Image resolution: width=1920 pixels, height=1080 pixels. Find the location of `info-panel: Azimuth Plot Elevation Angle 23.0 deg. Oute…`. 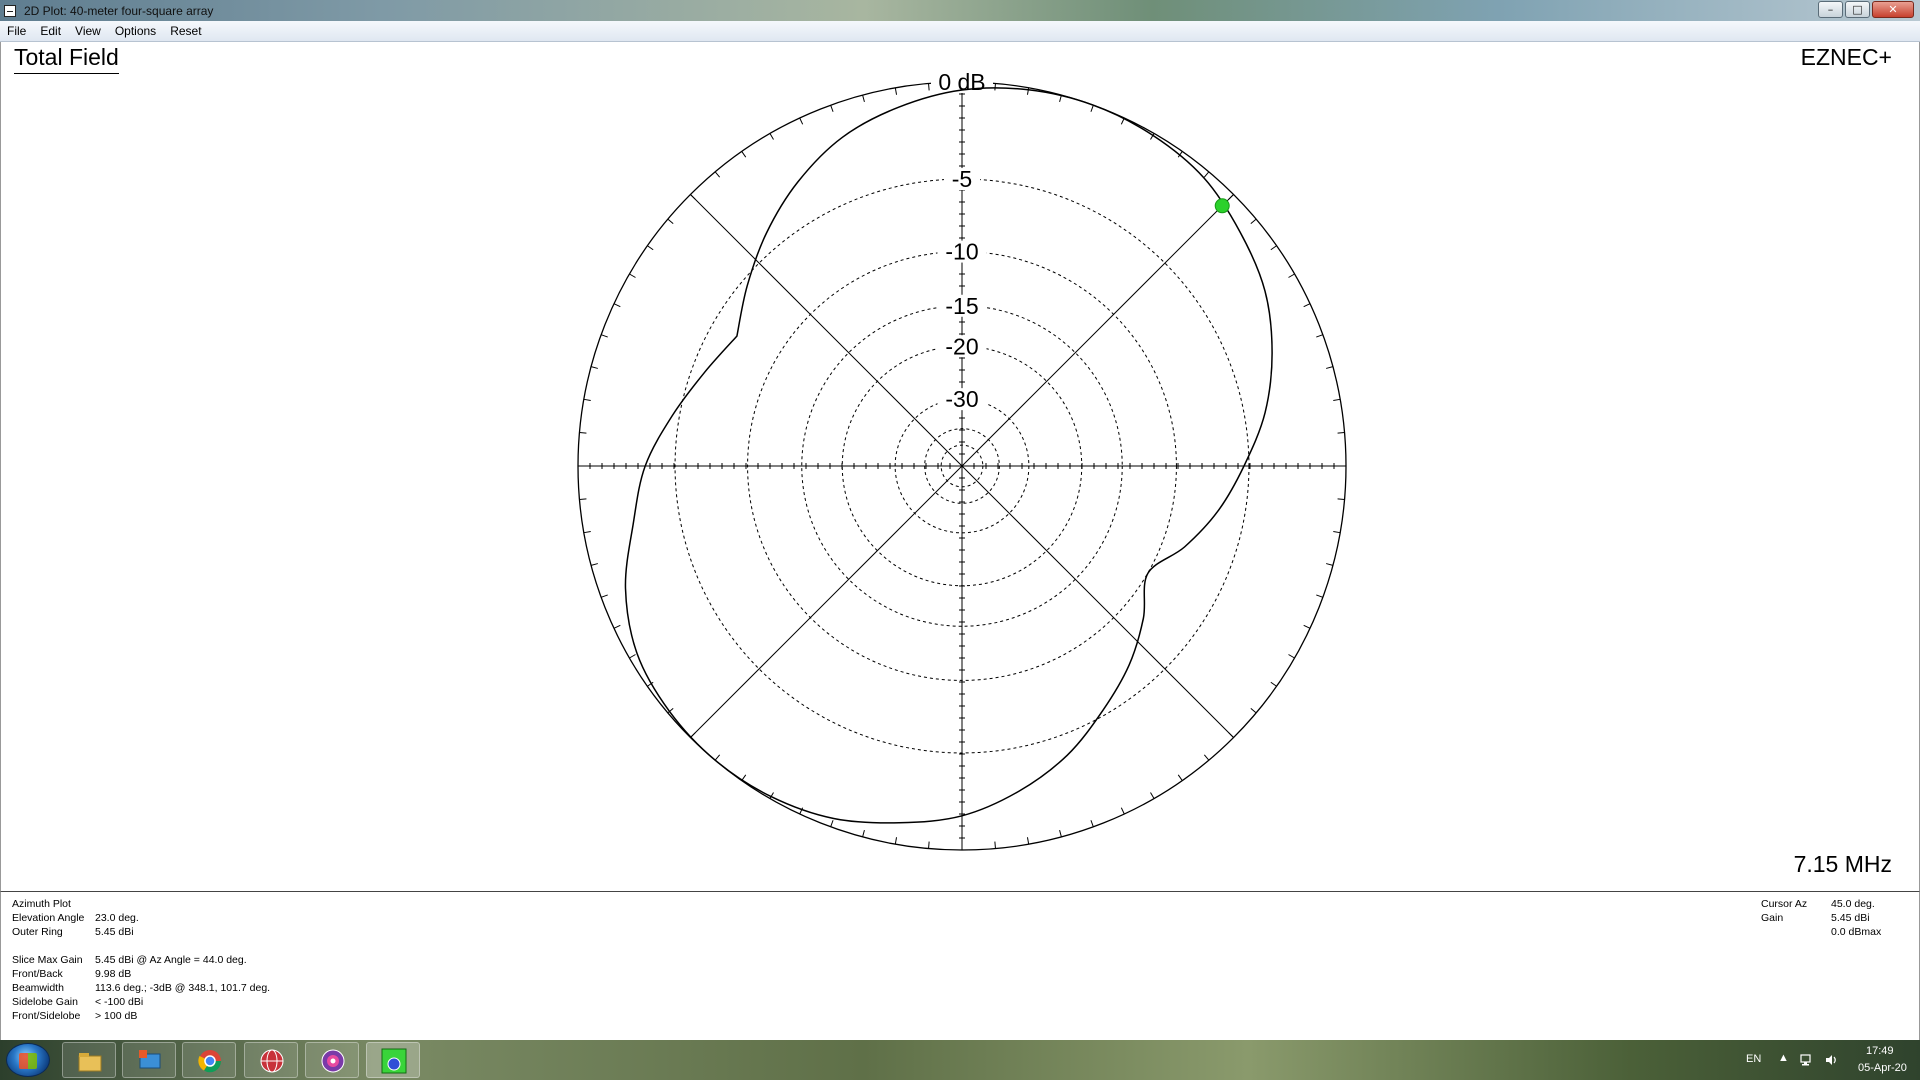

info-panel: Azimuth Plot Elevation Angle 23.0 deg. Oute… is located at coordinates (960, 965).